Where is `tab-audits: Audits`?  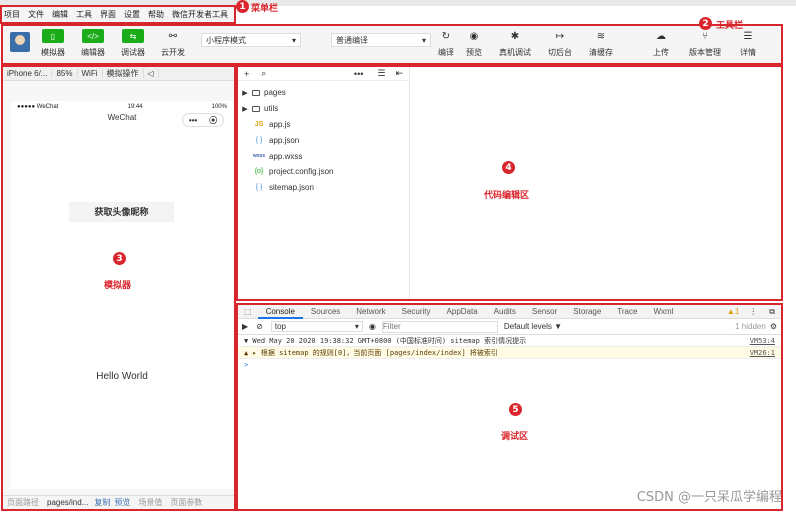 tab-audits: Audits is located at coordinates (505, 312).